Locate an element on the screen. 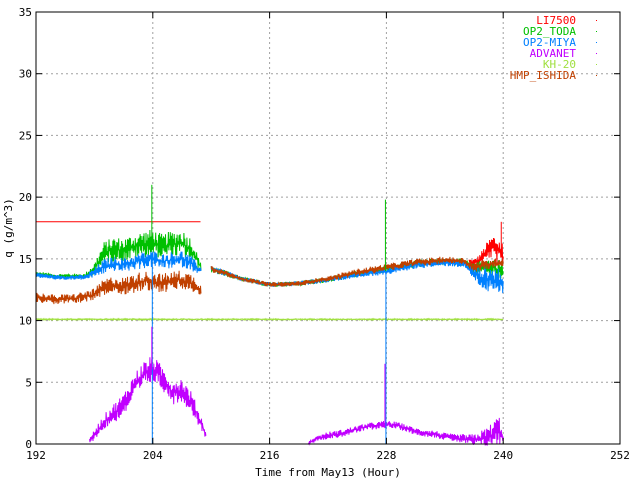  y-axis-title: q (g/m^3) is located at coordinates (8, 228).